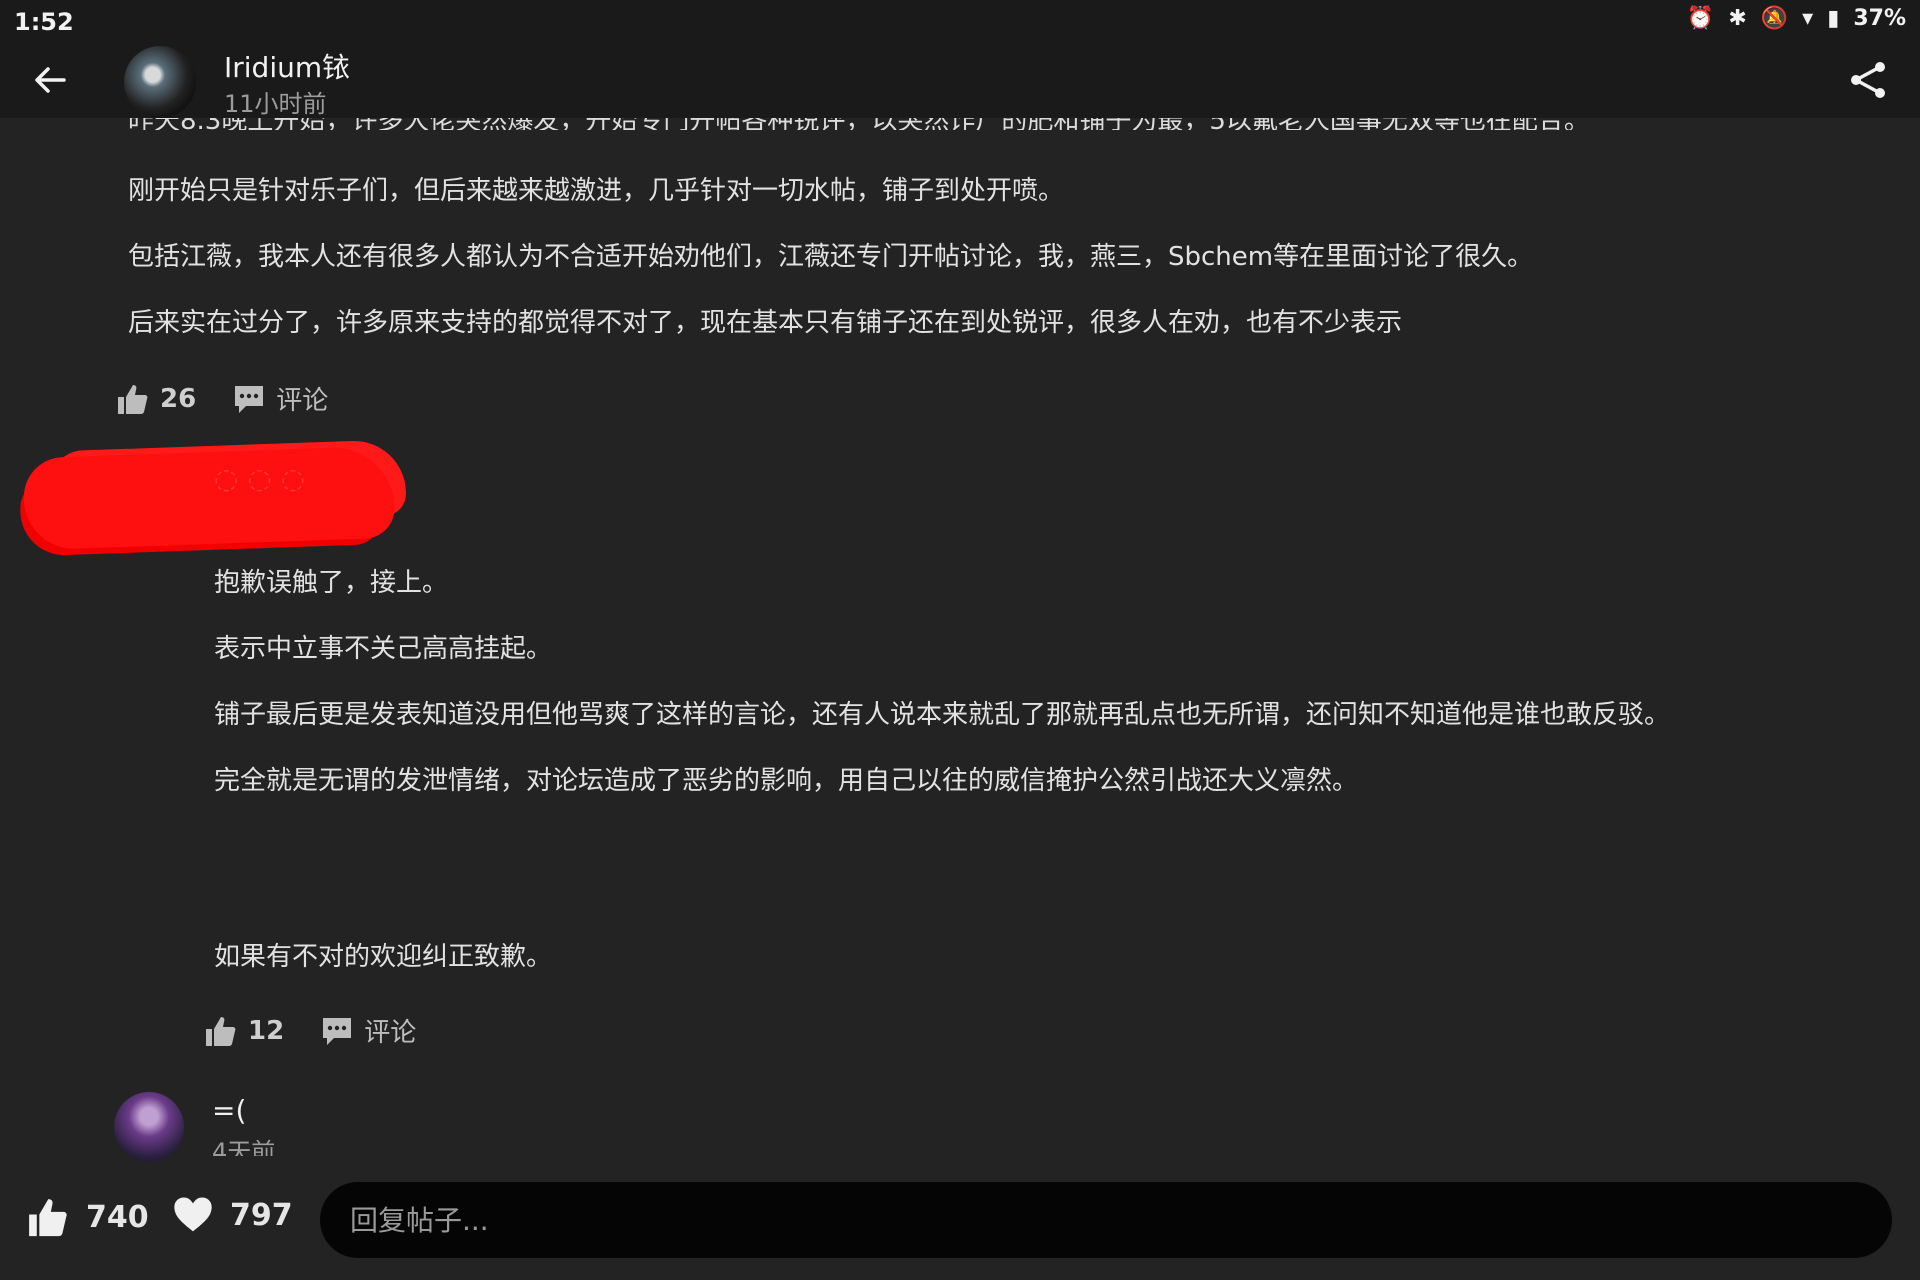  What do you see at coordinates (244, 1147) in the screenshot?
I see `reply-time: 4天前` at bounding box center [244, 1147].